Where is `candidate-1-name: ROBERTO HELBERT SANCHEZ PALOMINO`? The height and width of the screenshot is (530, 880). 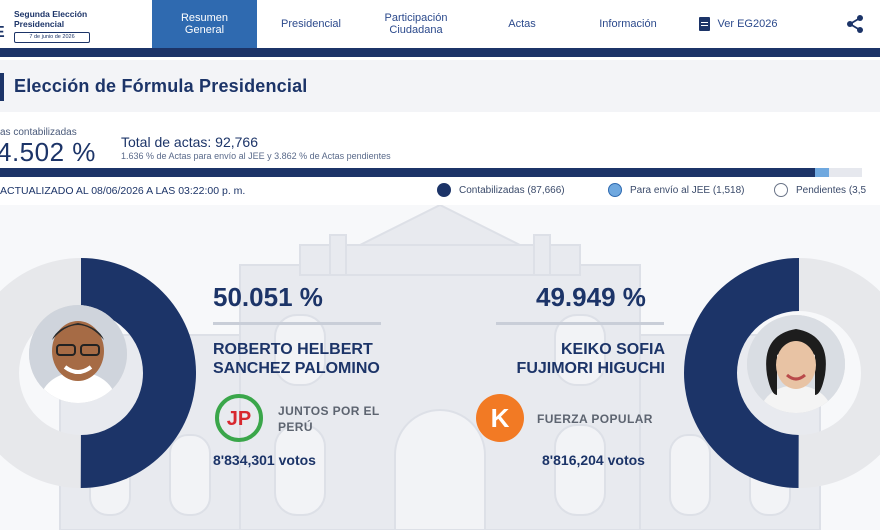 candidate-1-name: ROBERTO HELBERT SANCHEZ PALOMINO is located at coordinates (296, 359).